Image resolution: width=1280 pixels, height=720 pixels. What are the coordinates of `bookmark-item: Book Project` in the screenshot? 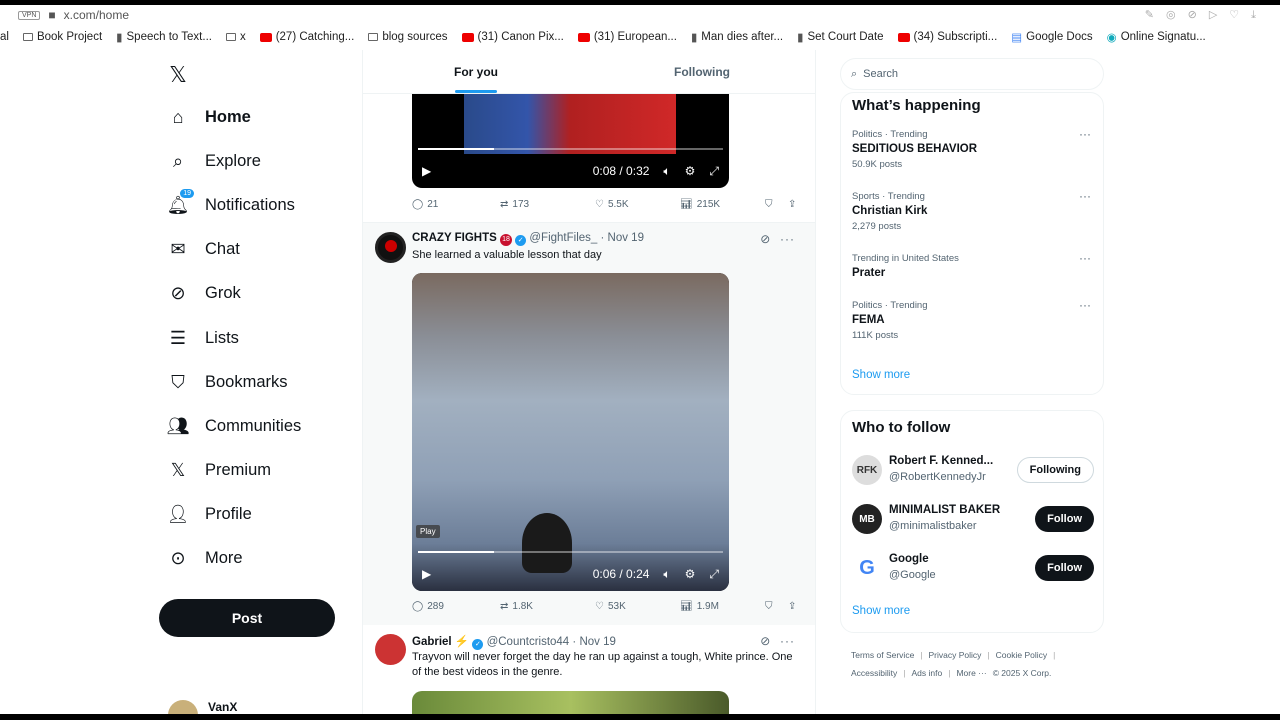 It's located at (62, 37).